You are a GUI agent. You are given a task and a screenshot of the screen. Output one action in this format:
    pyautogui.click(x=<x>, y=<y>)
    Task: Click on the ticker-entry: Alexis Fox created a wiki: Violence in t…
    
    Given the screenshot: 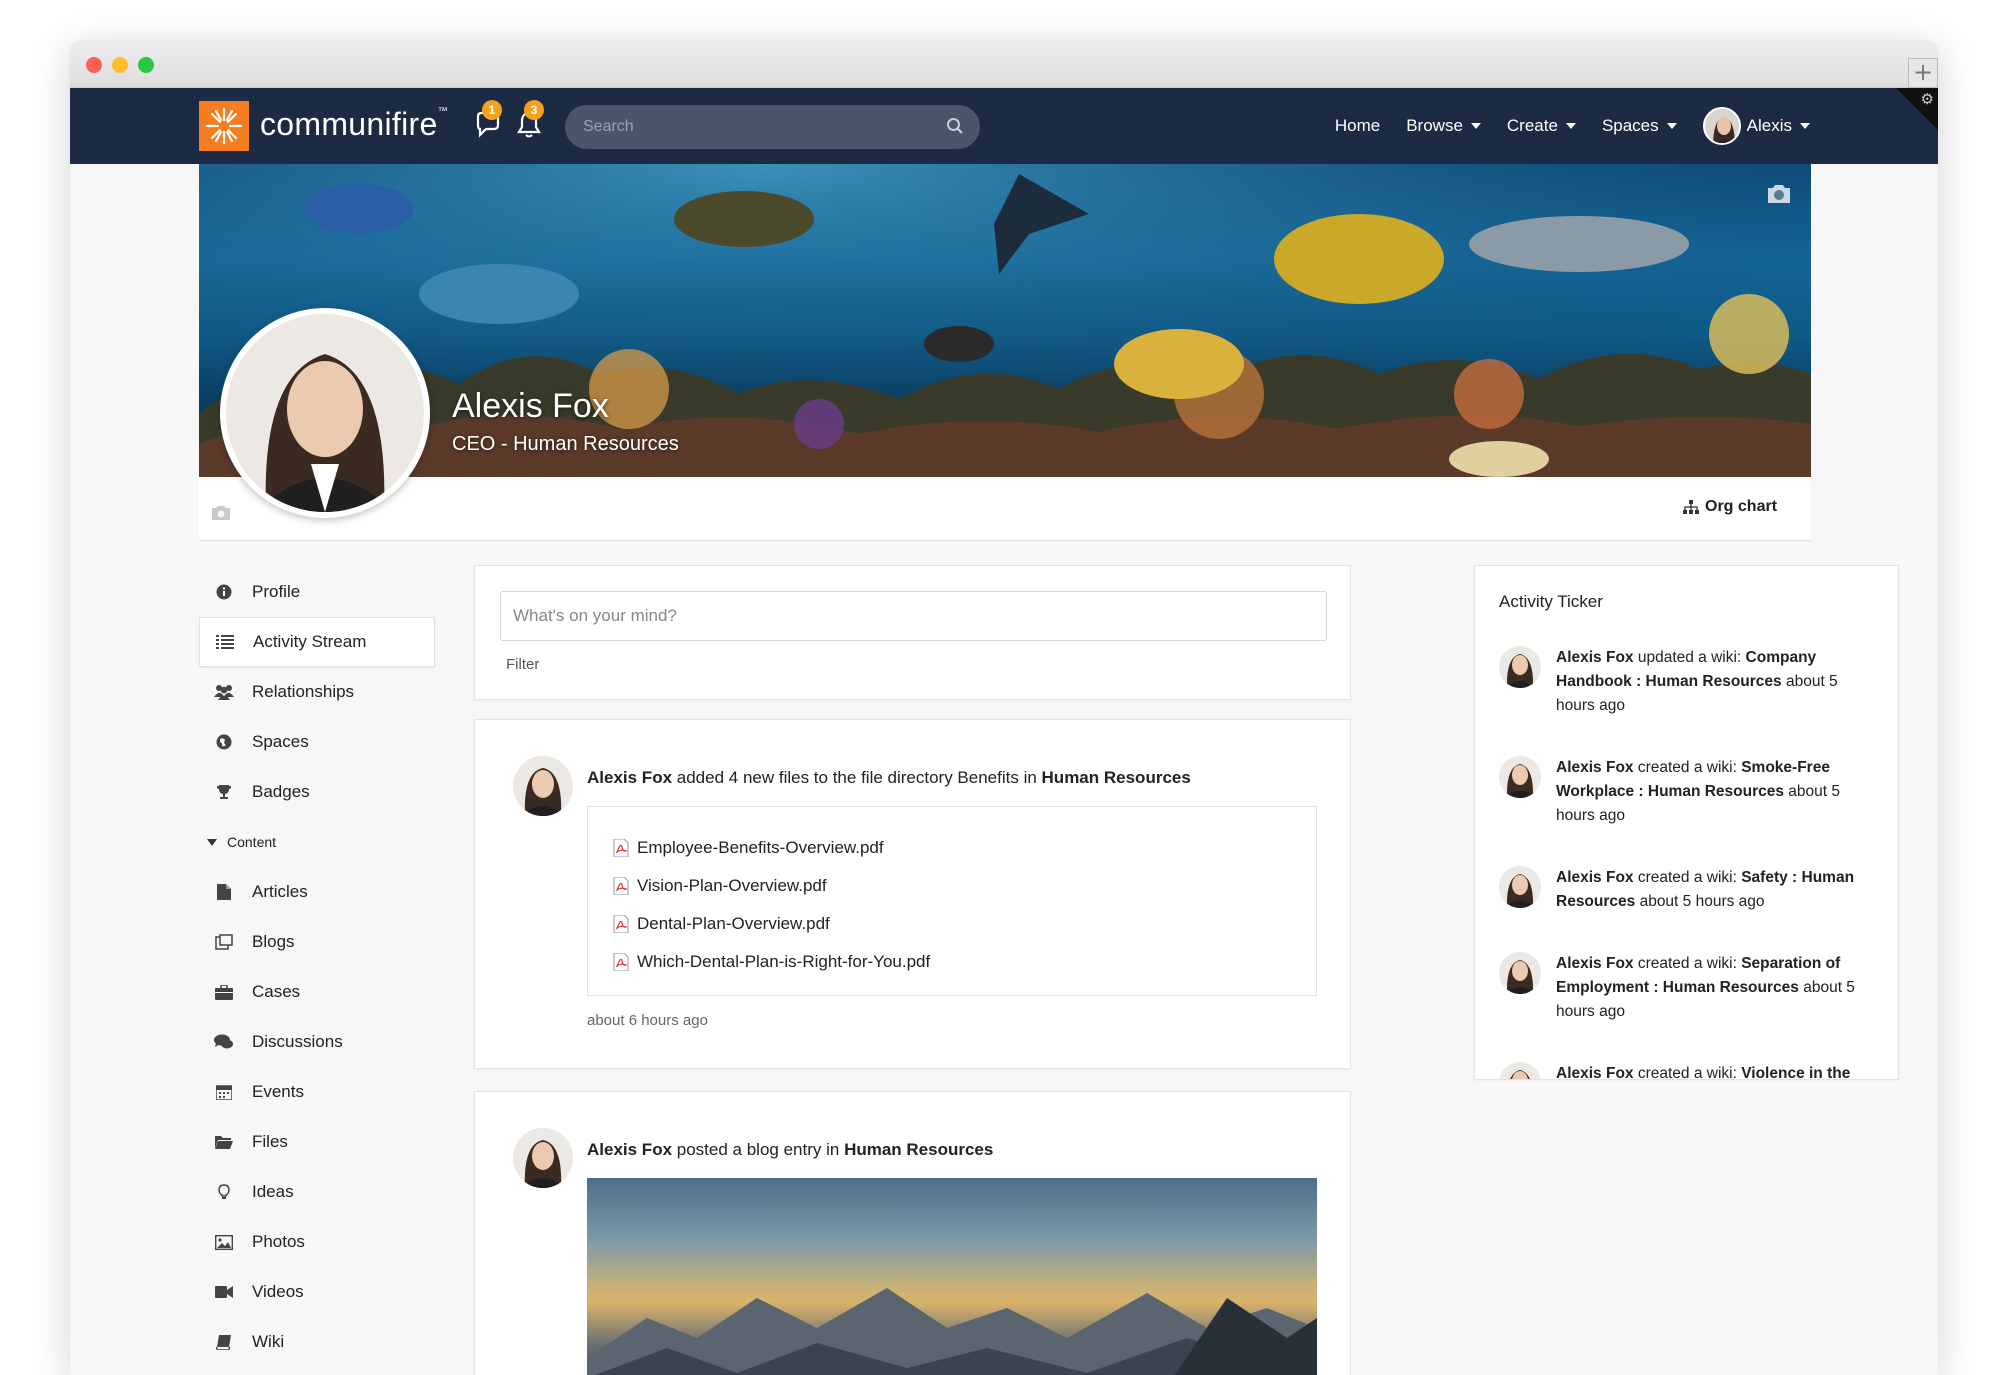 What is the action you would take?
    pyautogui.click(x=1689, y=1070)
    